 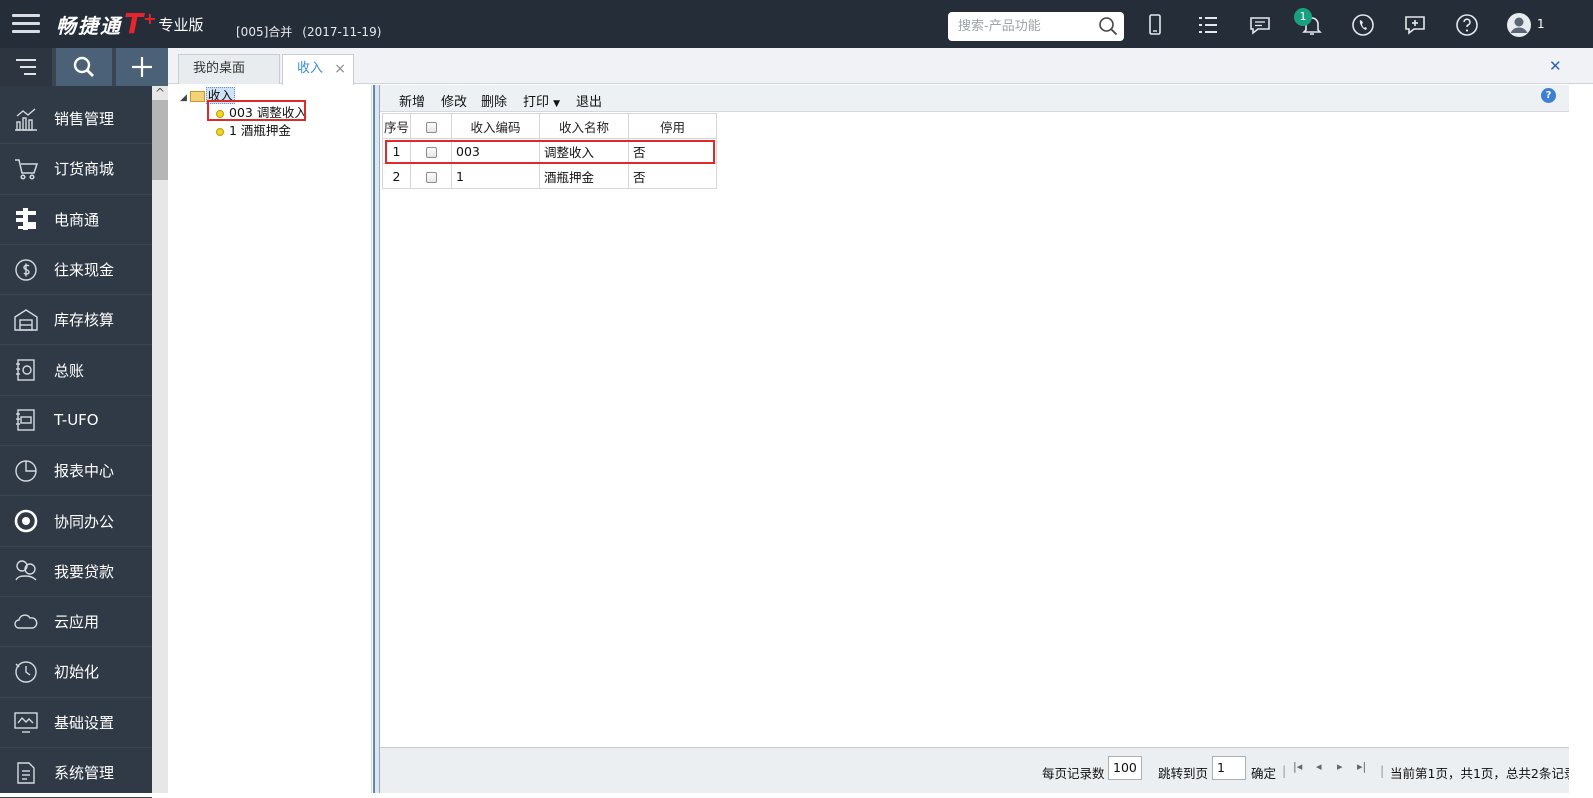 I want to click on confirm-button: 确定, so click(x=1263, y=772).